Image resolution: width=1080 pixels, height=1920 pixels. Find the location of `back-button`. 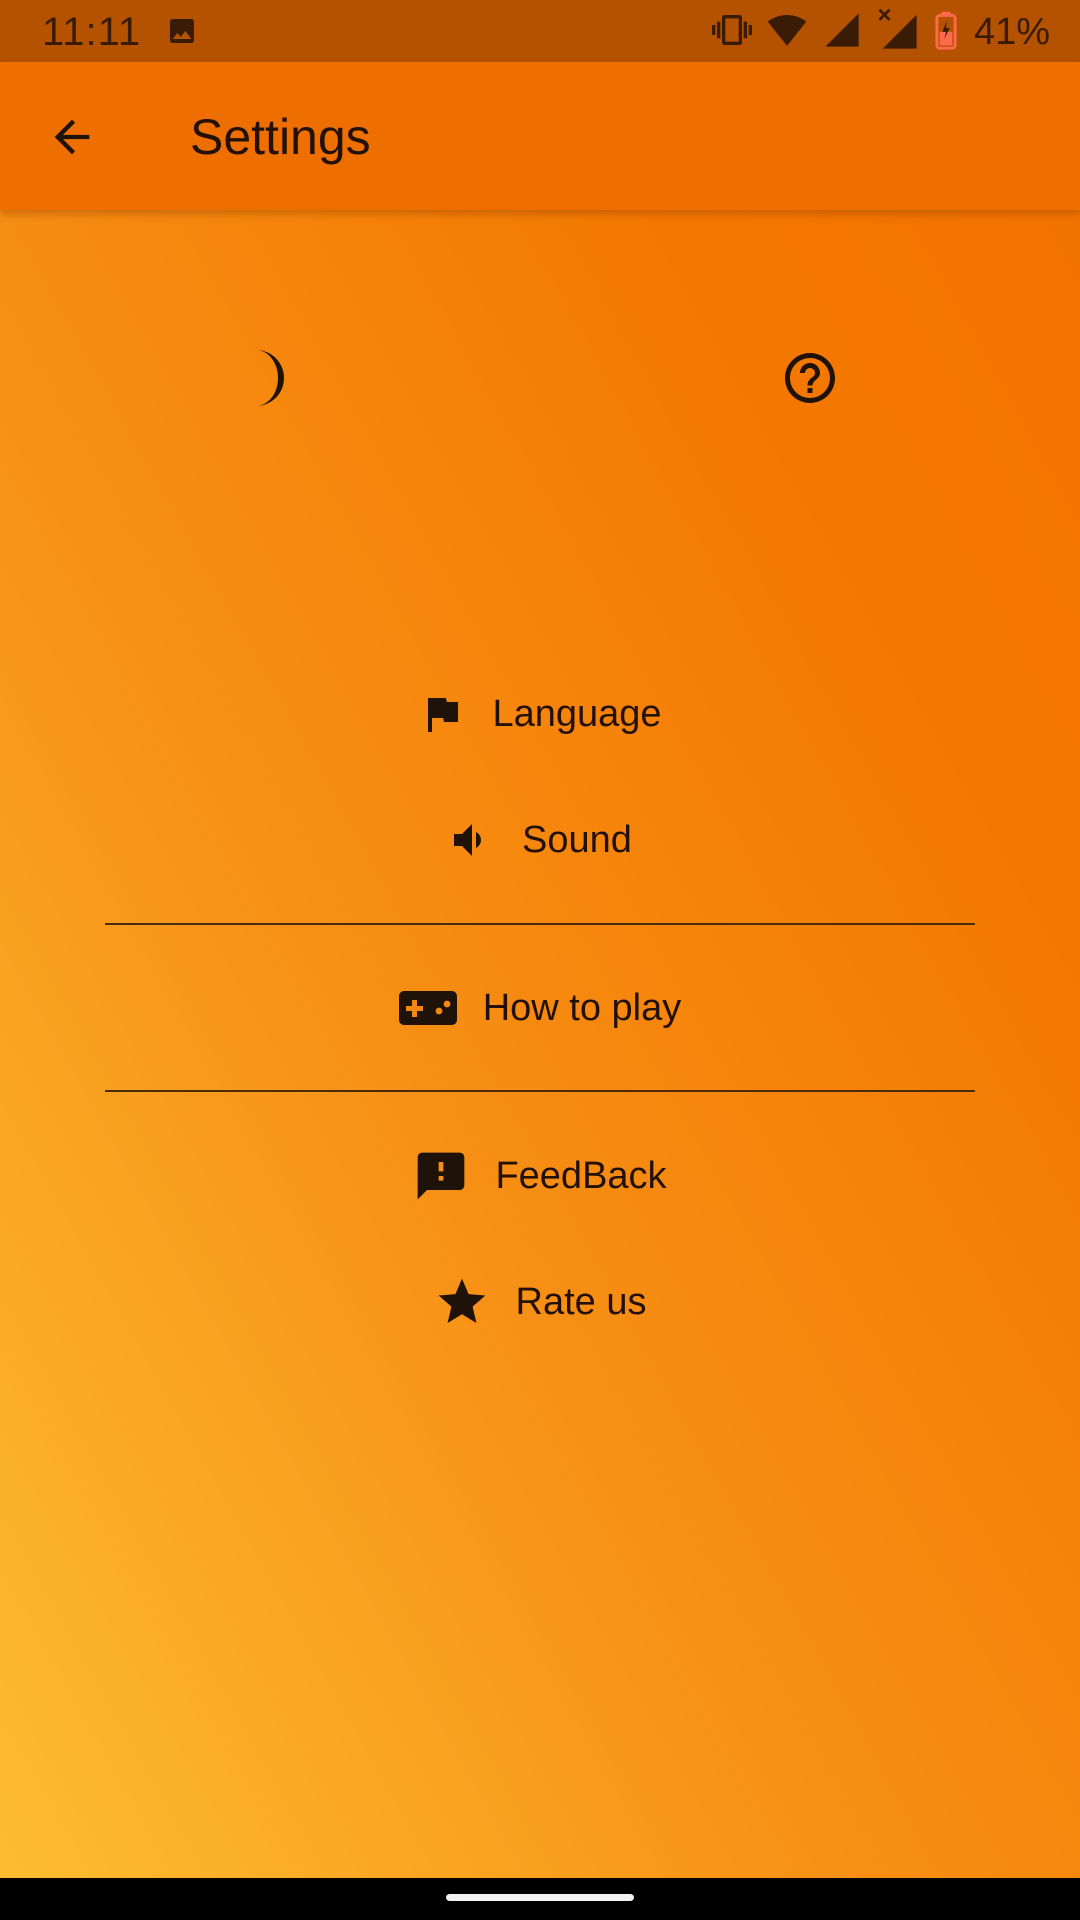

back-button is located at coordinates (72, 137).